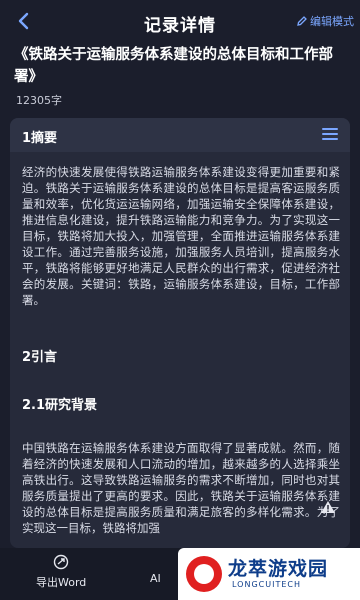  I want to click on ai-button: AI, so click(155, 578).